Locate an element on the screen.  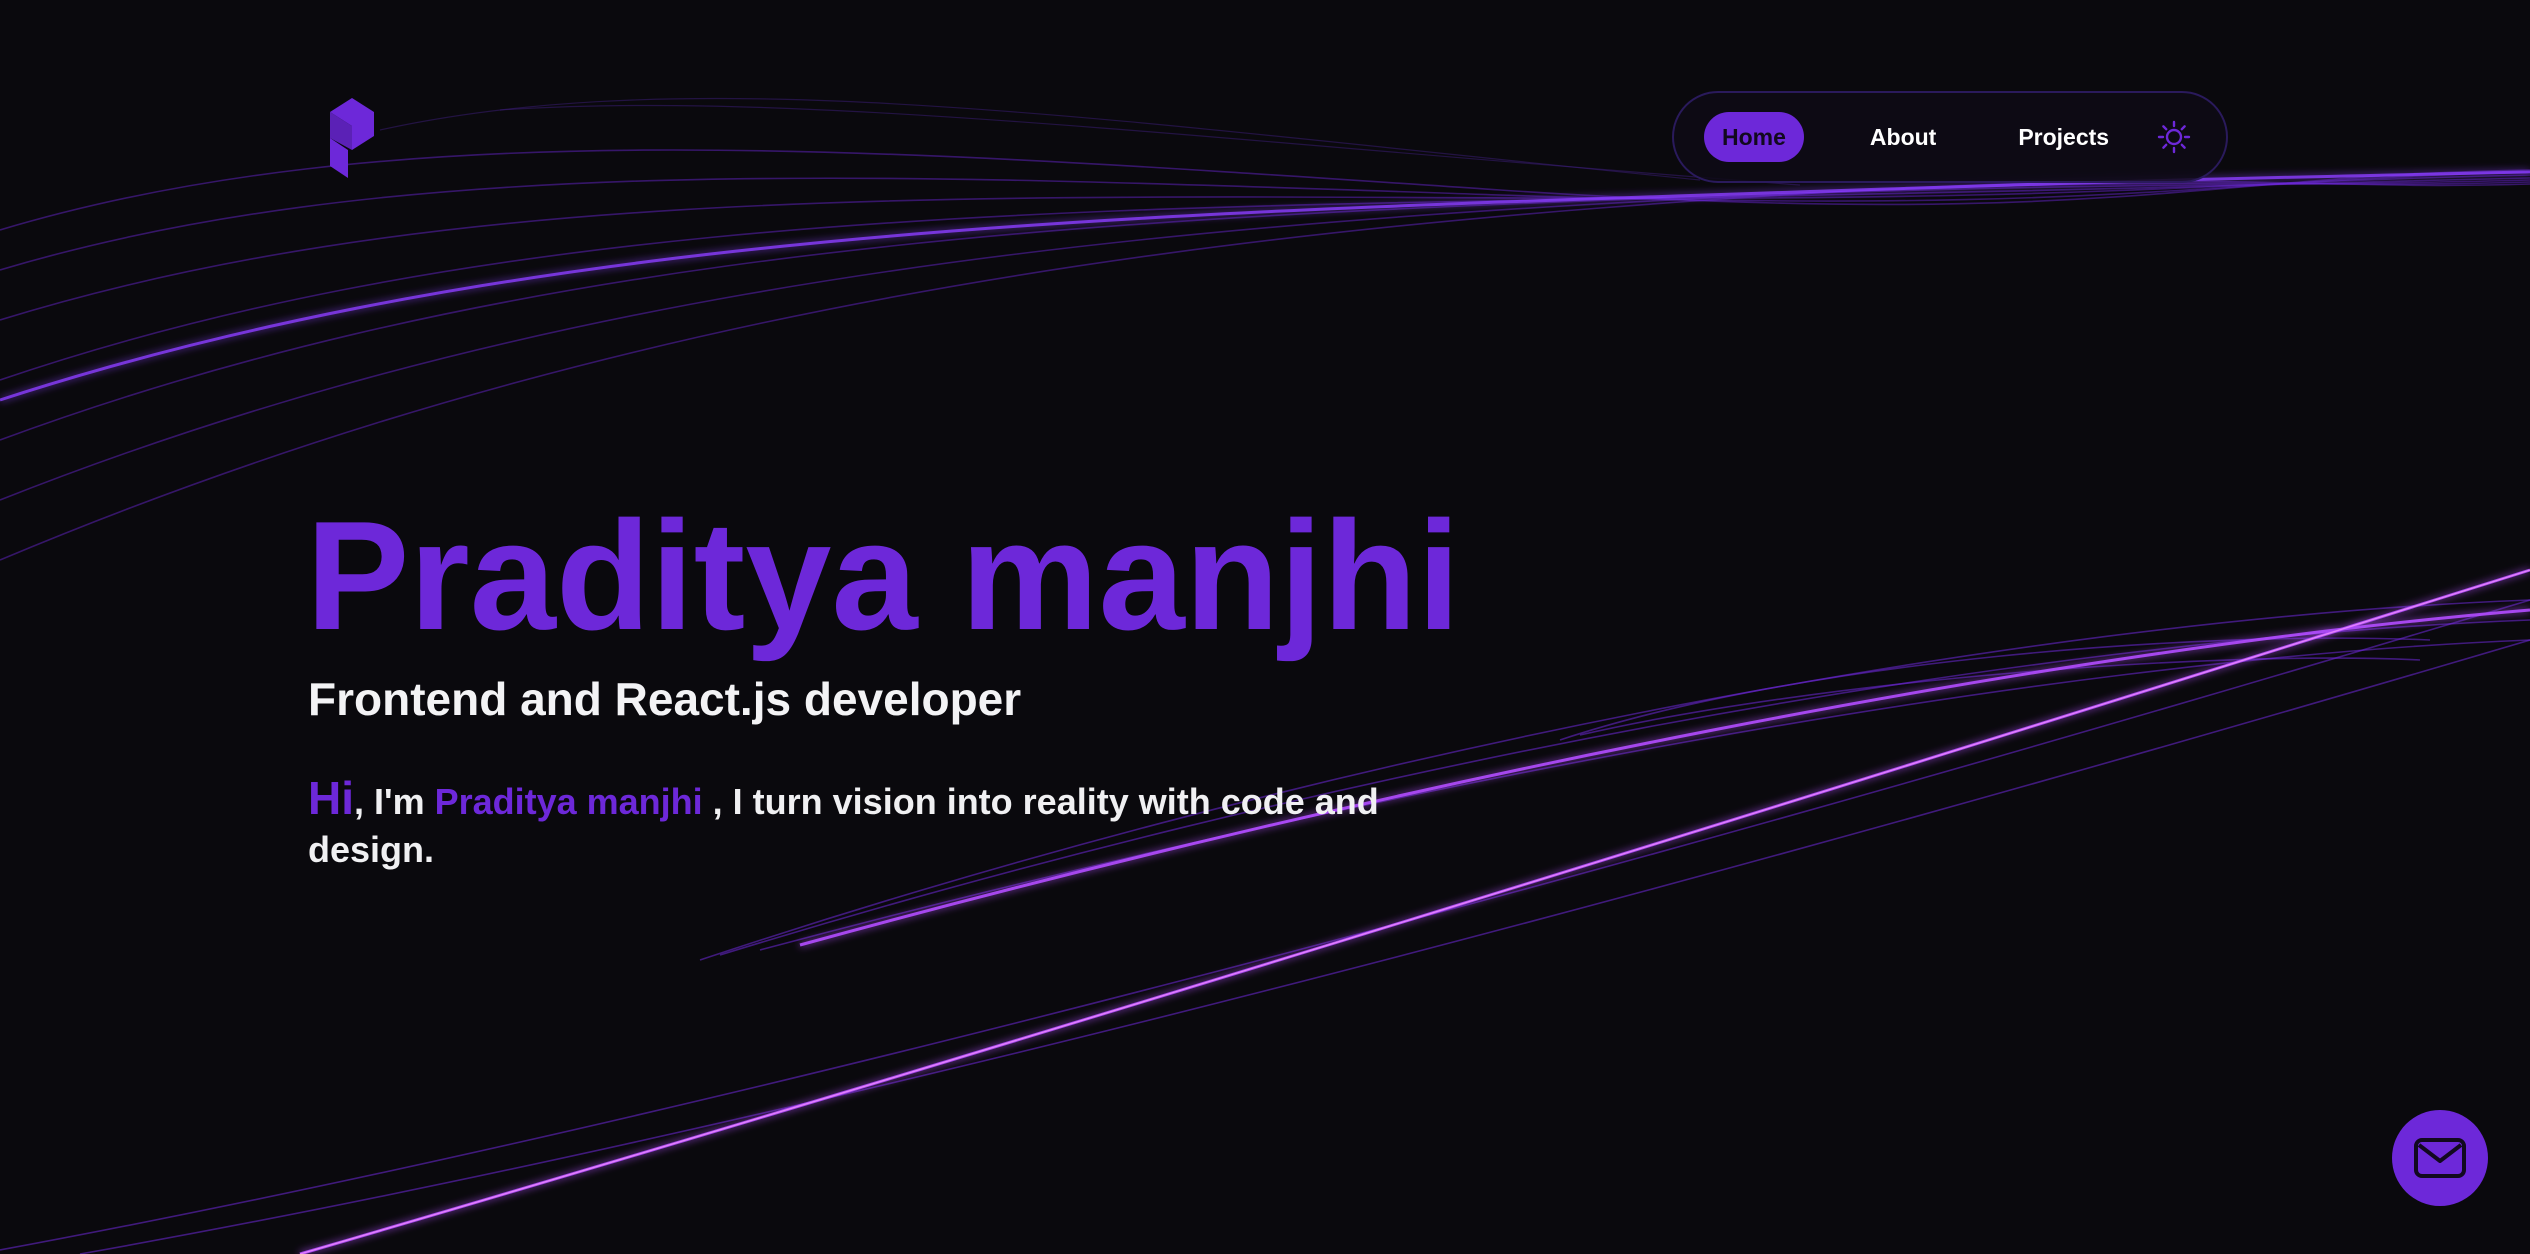
hero-intro-name: Praditya manjhi is located at coordinates (568, 801).